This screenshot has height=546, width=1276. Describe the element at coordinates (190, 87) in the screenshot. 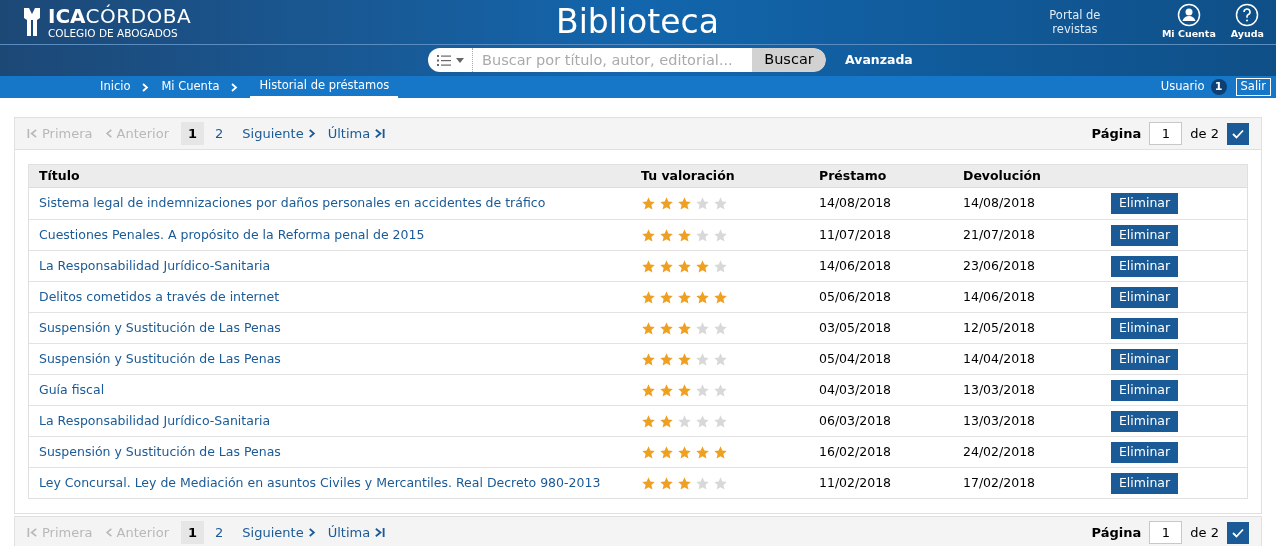

I see `breadcrumb-link: Mi Cuenta` at that location.